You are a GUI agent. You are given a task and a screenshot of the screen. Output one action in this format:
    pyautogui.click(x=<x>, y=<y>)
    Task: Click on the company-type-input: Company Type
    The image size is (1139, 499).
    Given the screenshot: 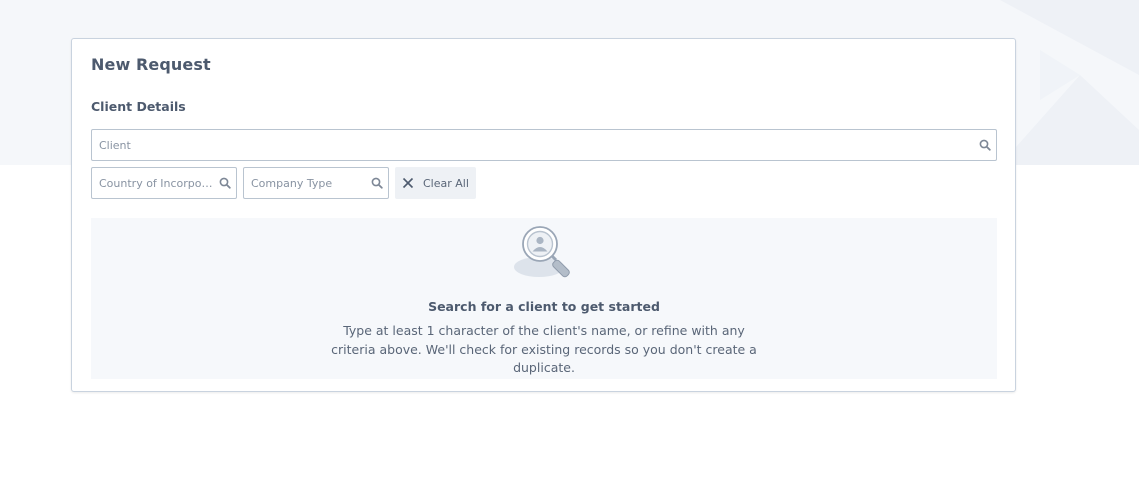 What is the action you would take?
    pyautogui.click(x=305, y=183)
    